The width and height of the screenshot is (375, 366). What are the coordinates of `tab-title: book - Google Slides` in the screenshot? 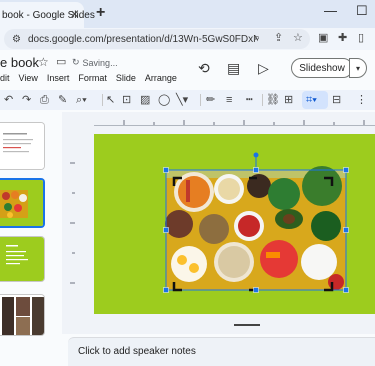 It's located at (48, 15).